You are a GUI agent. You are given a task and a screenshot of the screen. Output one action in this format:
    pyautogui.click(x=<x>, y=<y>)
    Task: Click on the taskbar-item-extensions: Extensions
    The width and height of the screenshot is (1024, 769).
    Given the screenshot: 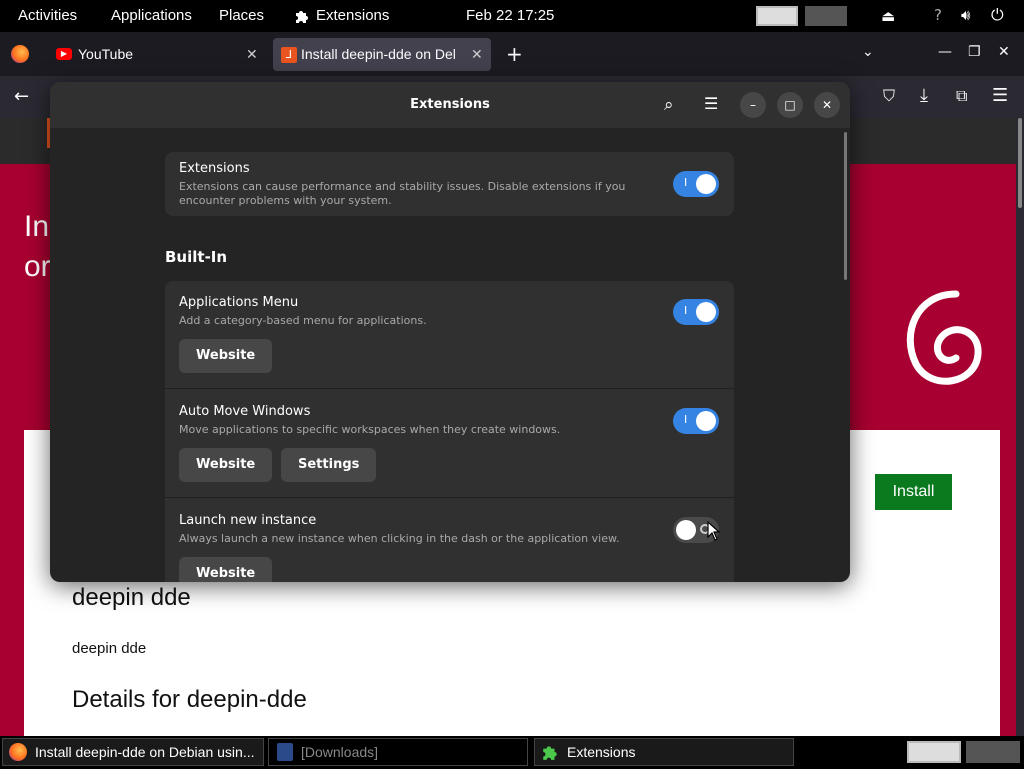 What is the action you would take?
    pyautogui.click(x=664, y=752)
    